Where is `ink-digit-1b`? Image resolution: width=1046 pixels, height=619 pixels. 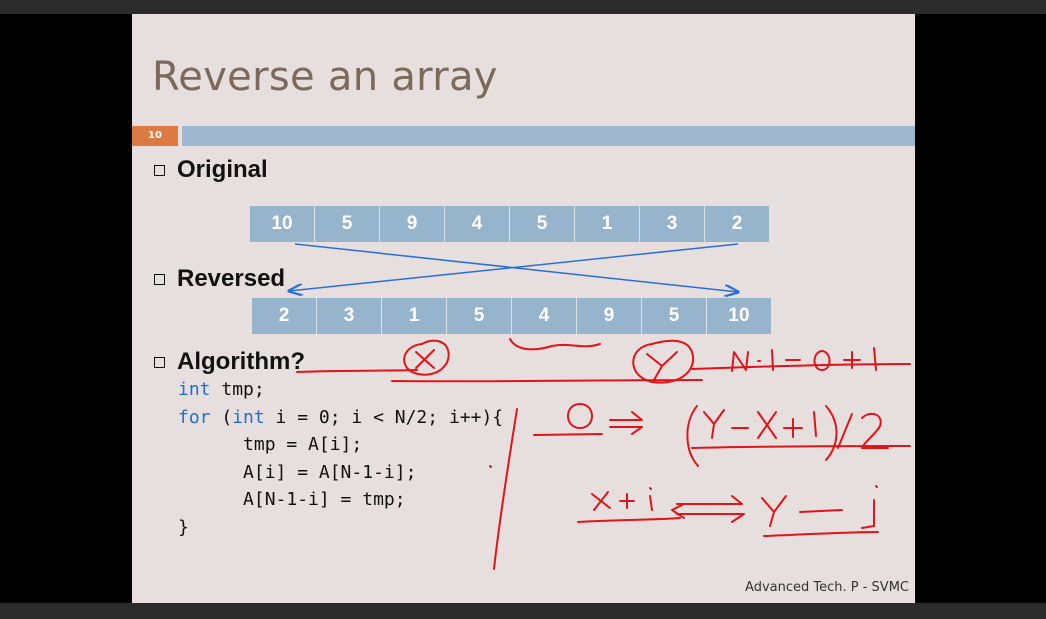
ink-digit-1b is located at coordinates (875, 359).